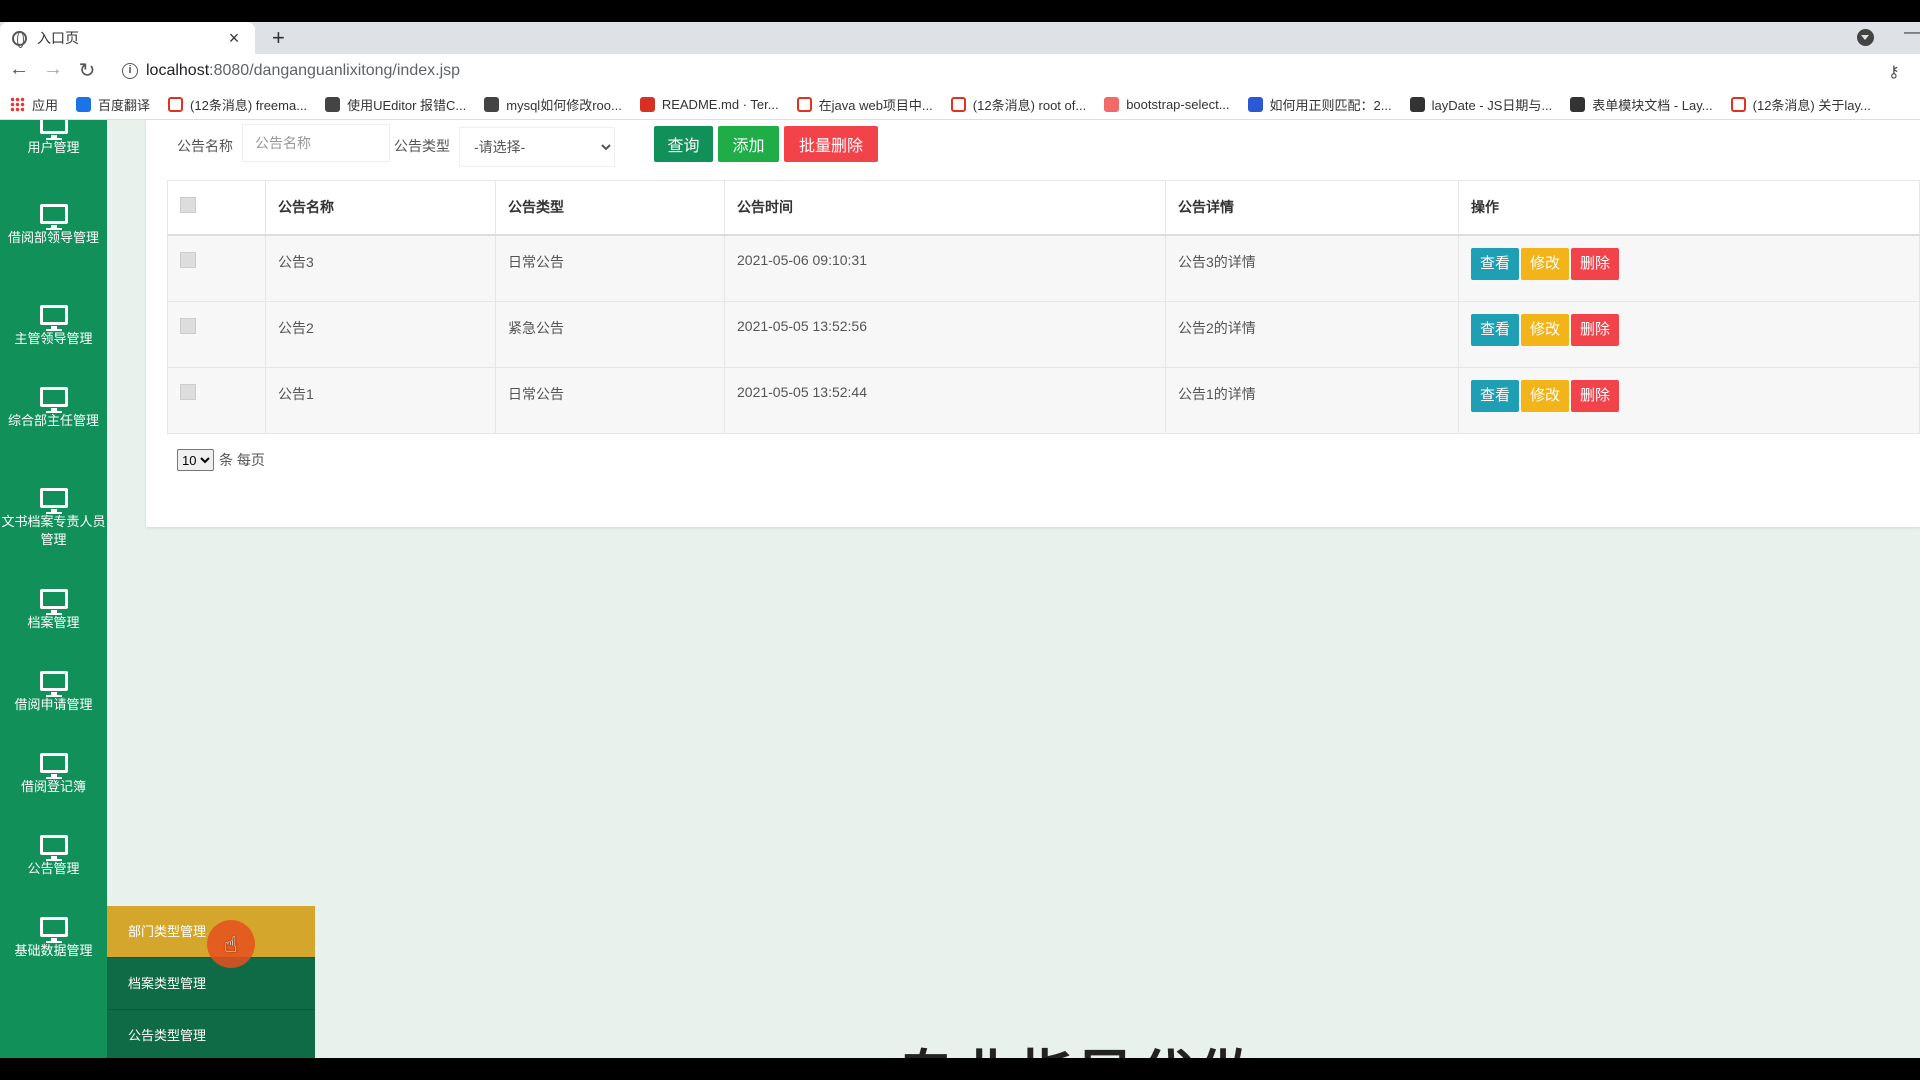  What do you see at coordinates (178, 70) in the screenshot?
I see `url-host: localhost` at bounding box center [178, 70].